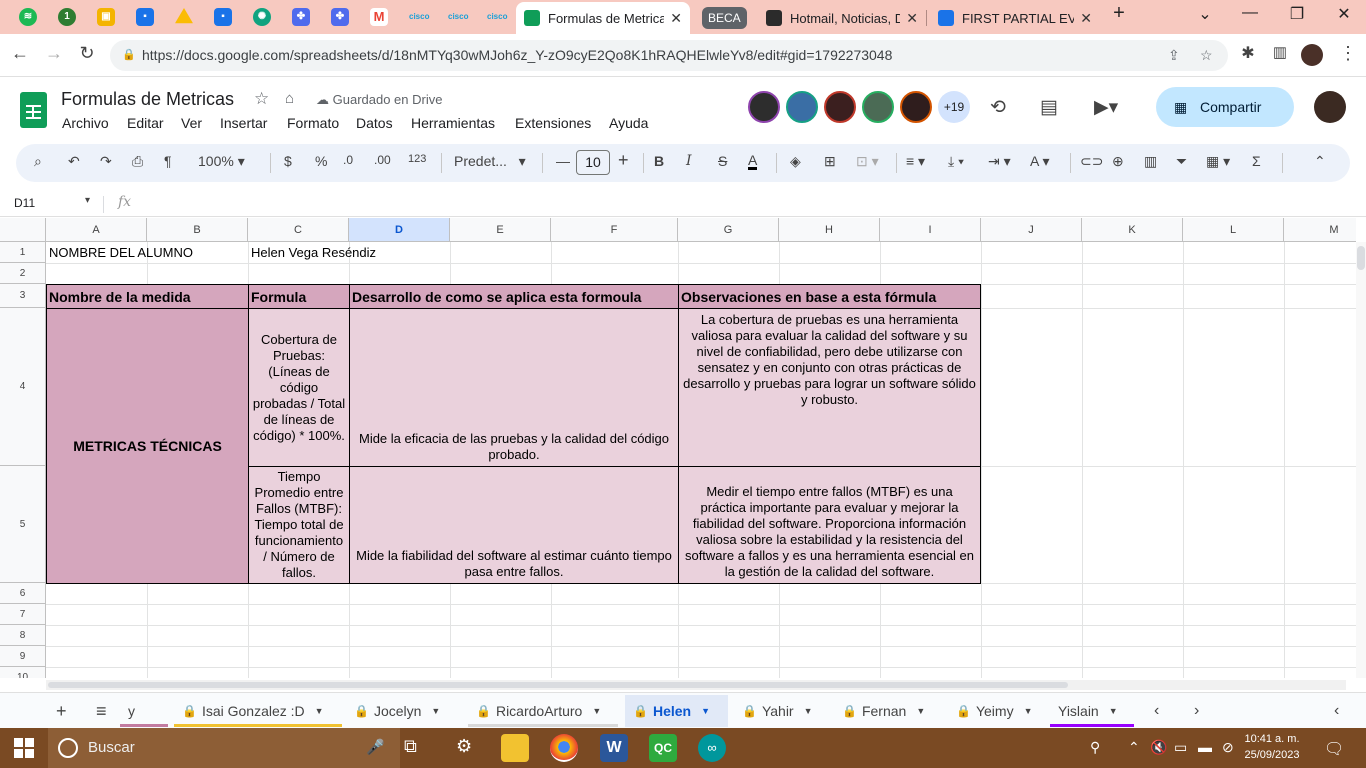 The width and height of the screenshot is (1366, 768). Describe the element at coordinates (795, 161) in the screenshot. I see `fill-color-icon: ◈` at that location.